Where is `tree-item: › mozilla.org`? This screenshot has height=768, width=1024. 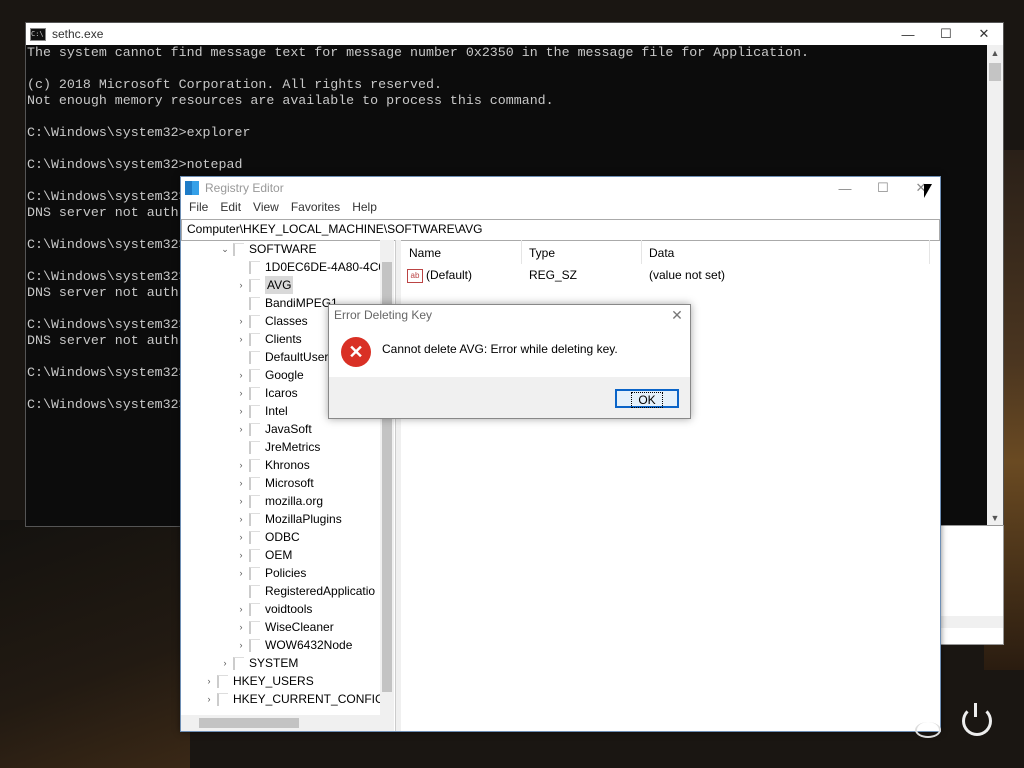 tree-item: › mozilla.org is located at coordinates (279, 501).